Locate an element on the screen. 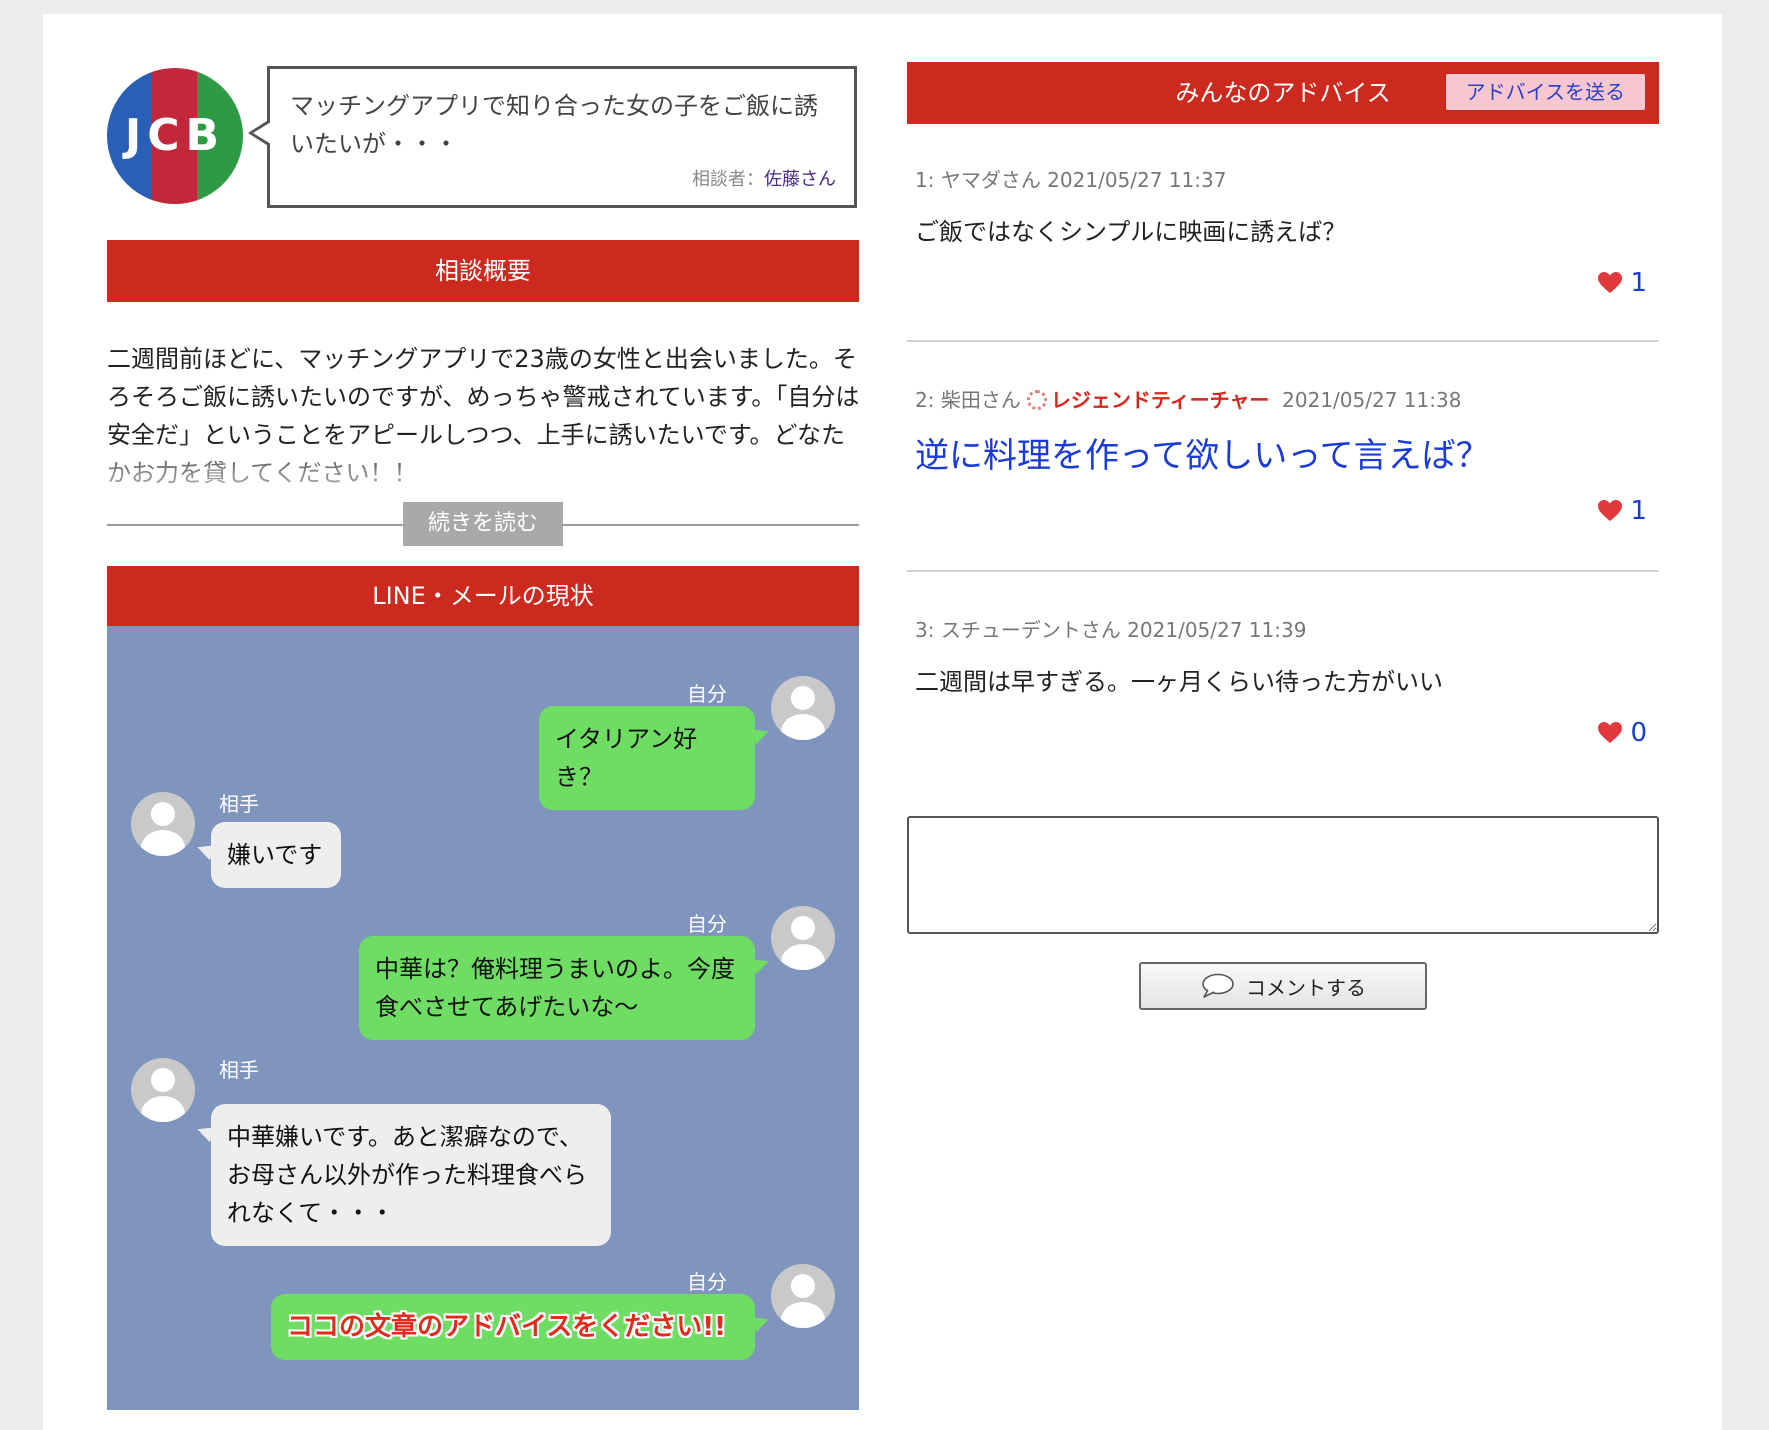  asker-name-link: 佐藤さん is located at coordinates (800, 179).